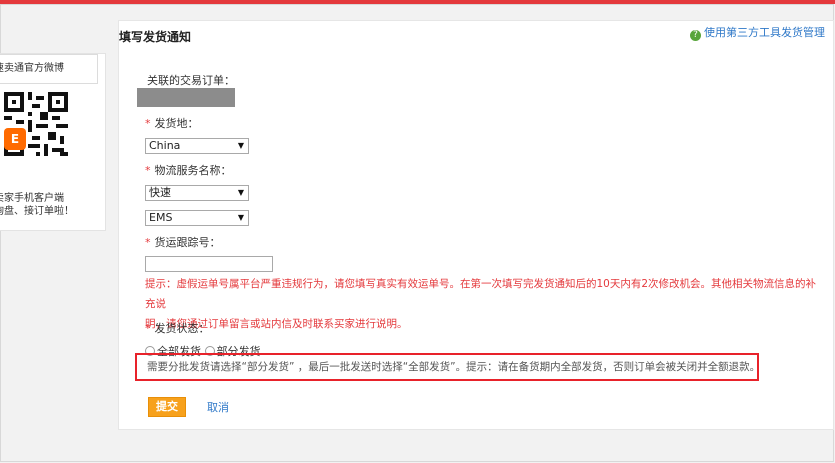 Image resolution: width=835 pixels, height=463 pixels. I want to click on service-type-select: 快速 ▼, so click(197, 193).